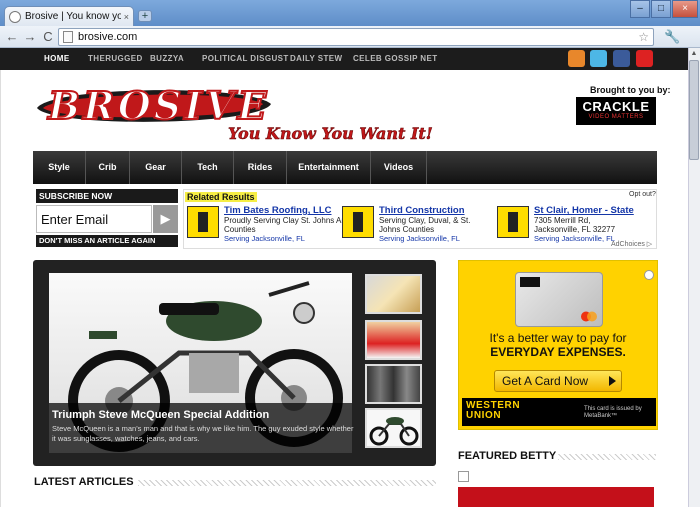  I want to click on get-card-button: Get A Card Now, so click(558, 381).